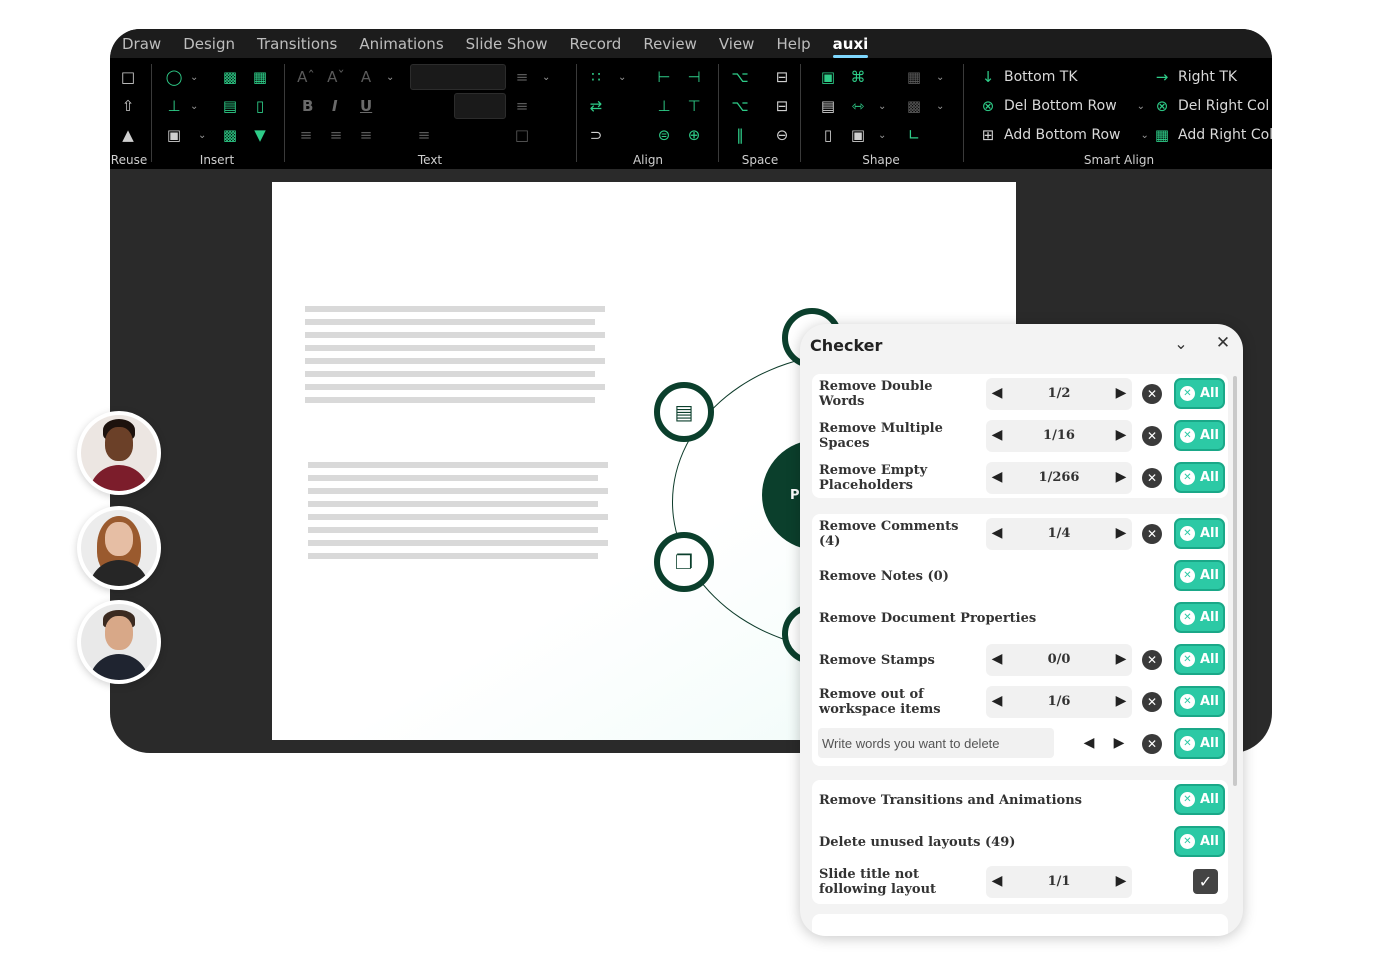 The height and width of the screenshot is (961, 1397). What do you see at coordinates (737, 44) in the screenshot?
I see `tab-view: View` at bounding box center [737, 44].